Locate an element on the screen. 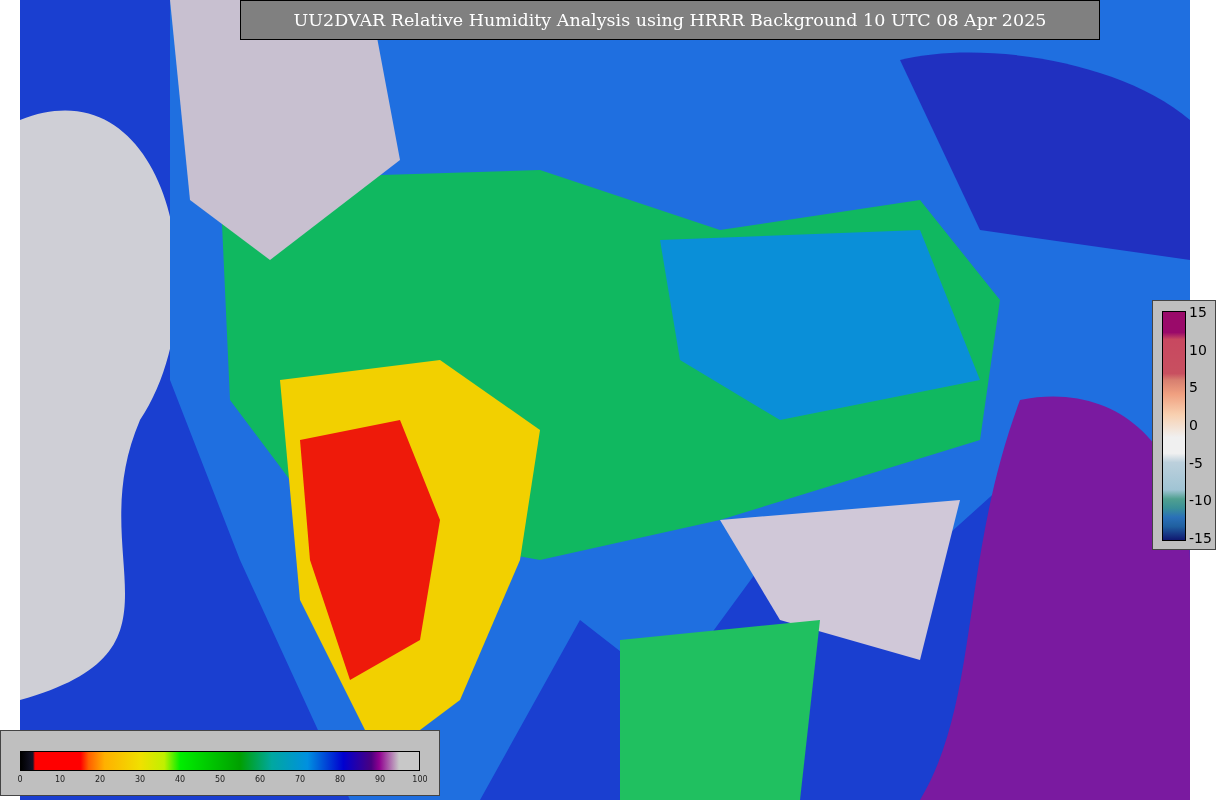  tick-label: 100 is located at coordinates (420, 780).